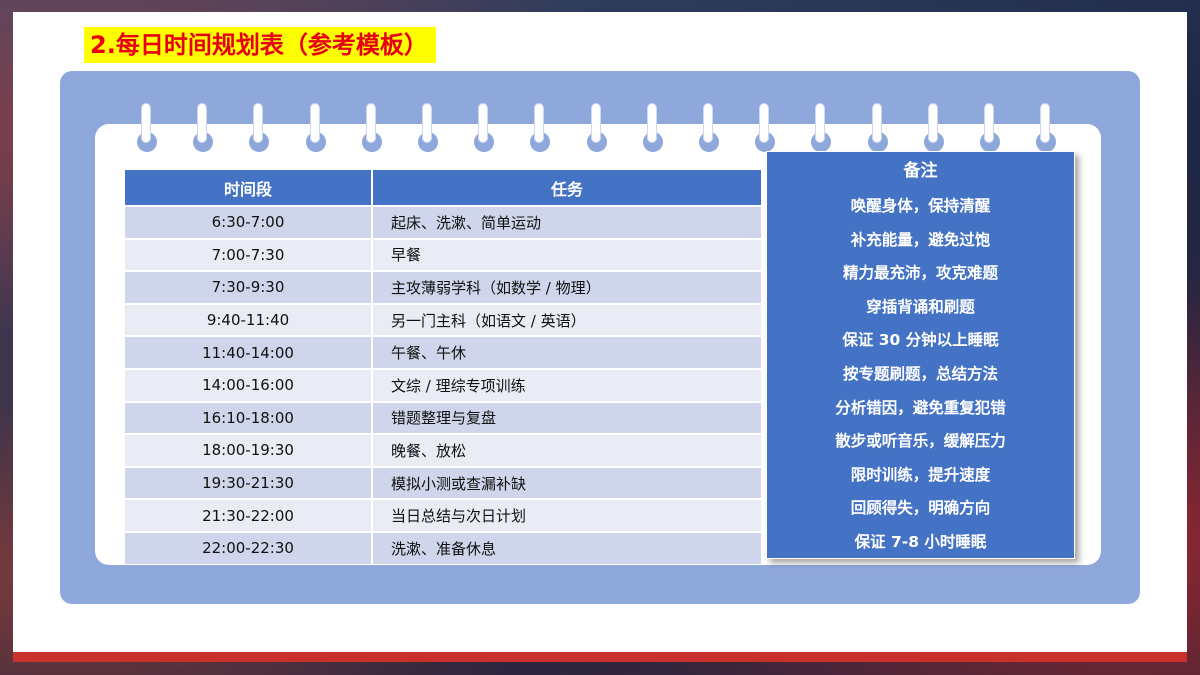  Describe the element at coordinates (920, 340) in the screenshot. I see `note-item: 保证 30 分钟以上睡眠` at that location.